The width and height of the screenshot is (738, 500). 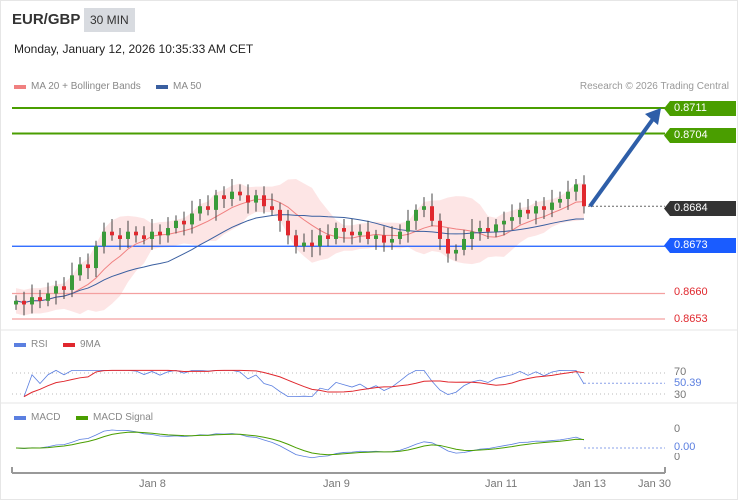 I want to click on legend-signal: MACD Signal, so click(x=114, y=417).